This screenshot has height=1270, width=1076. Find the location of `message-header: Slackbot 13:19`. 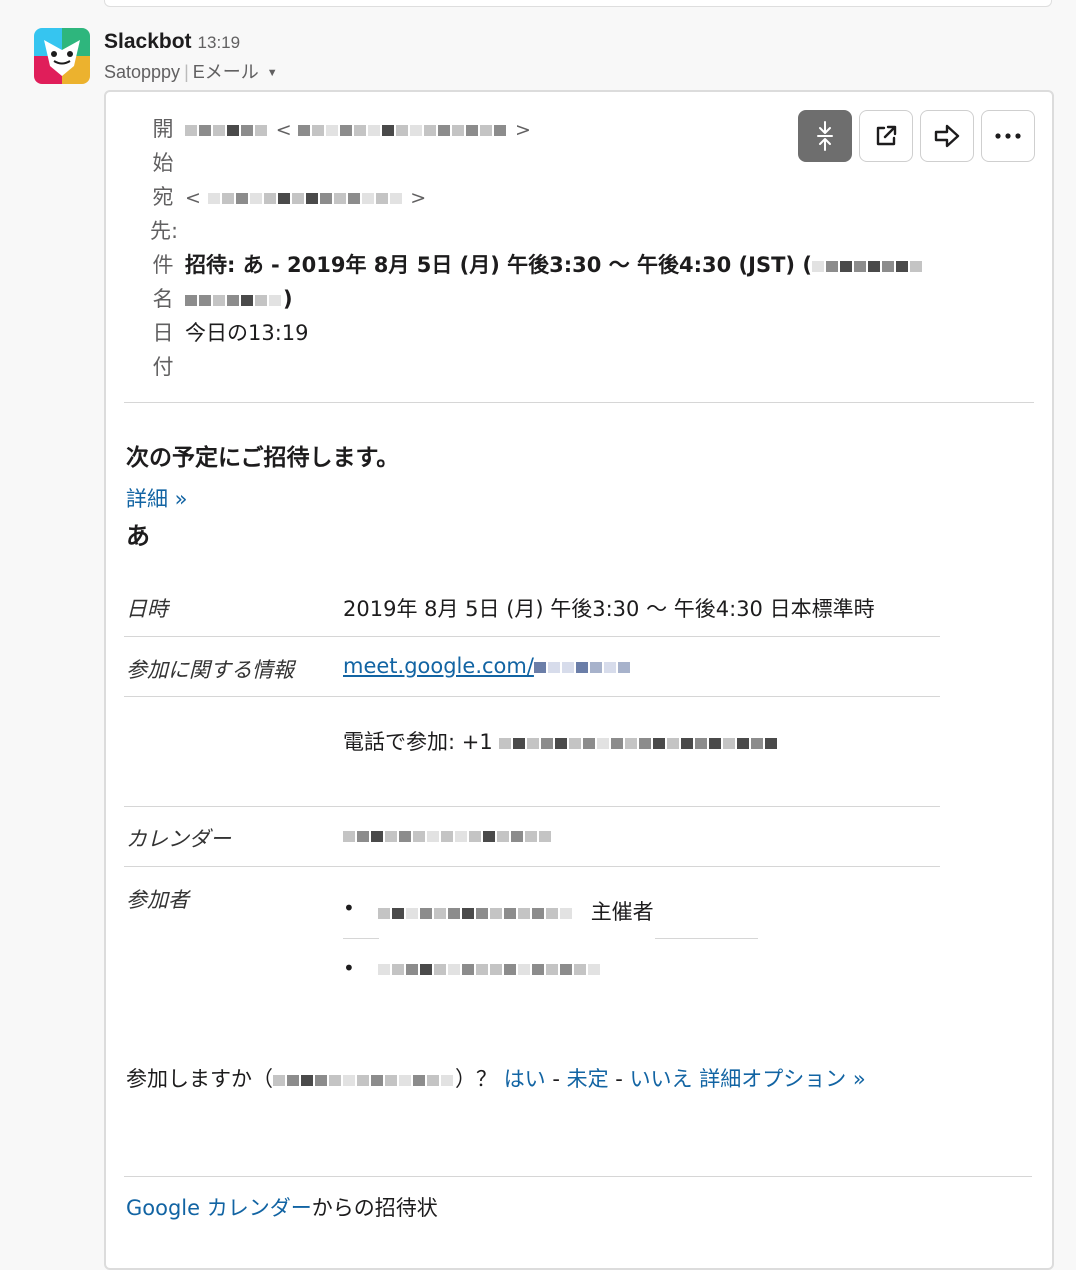

message-header: Slackbot 13:19 is located at coordinates (172, 42).